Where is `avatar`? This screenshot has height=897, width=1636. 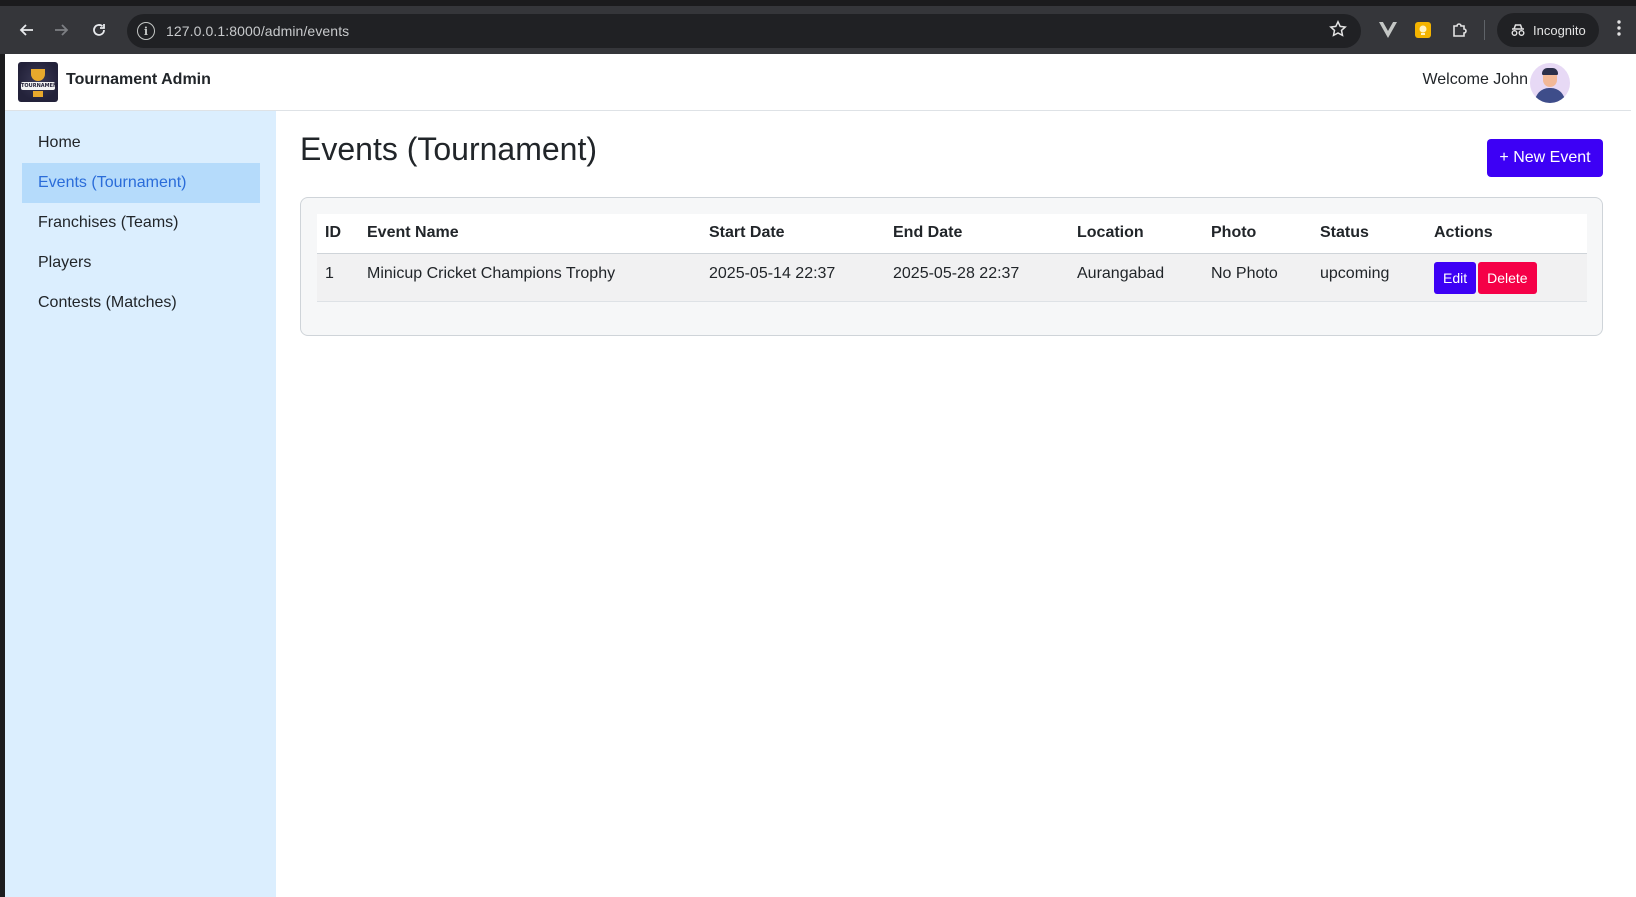
avatar is located at coordinates (1550, 83).